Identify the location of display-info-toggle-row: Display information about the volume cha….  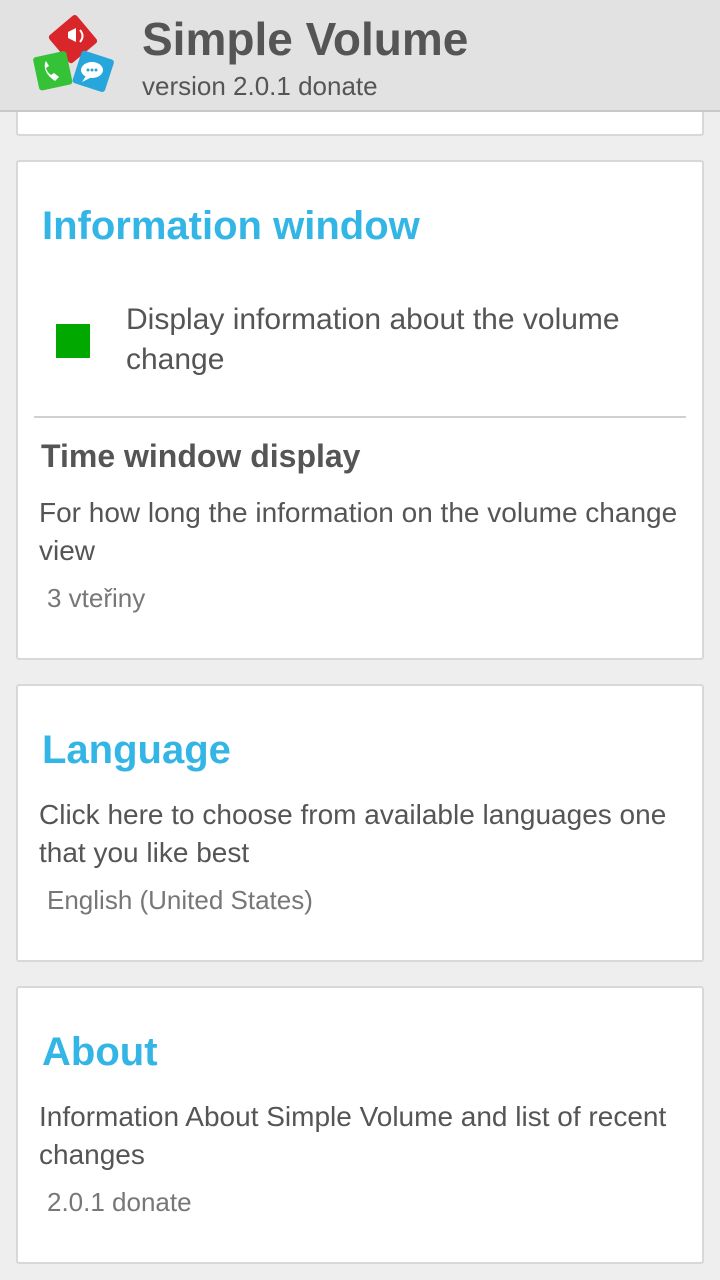
(360, 347).